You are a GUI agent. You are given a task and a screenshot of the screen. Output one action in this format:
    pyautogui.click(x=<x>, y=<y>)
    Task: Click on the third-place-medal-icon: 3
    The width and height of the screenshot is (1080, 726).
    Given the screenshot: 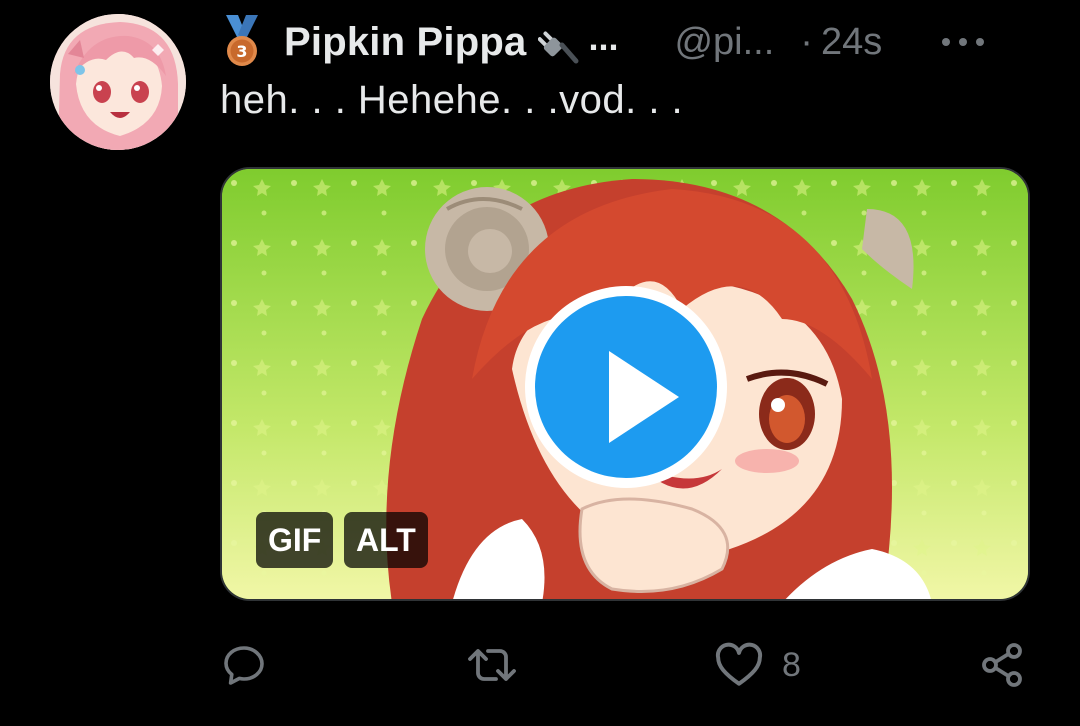 What is the action you would take?
    pyautogui.click(x=242, y=40)
    